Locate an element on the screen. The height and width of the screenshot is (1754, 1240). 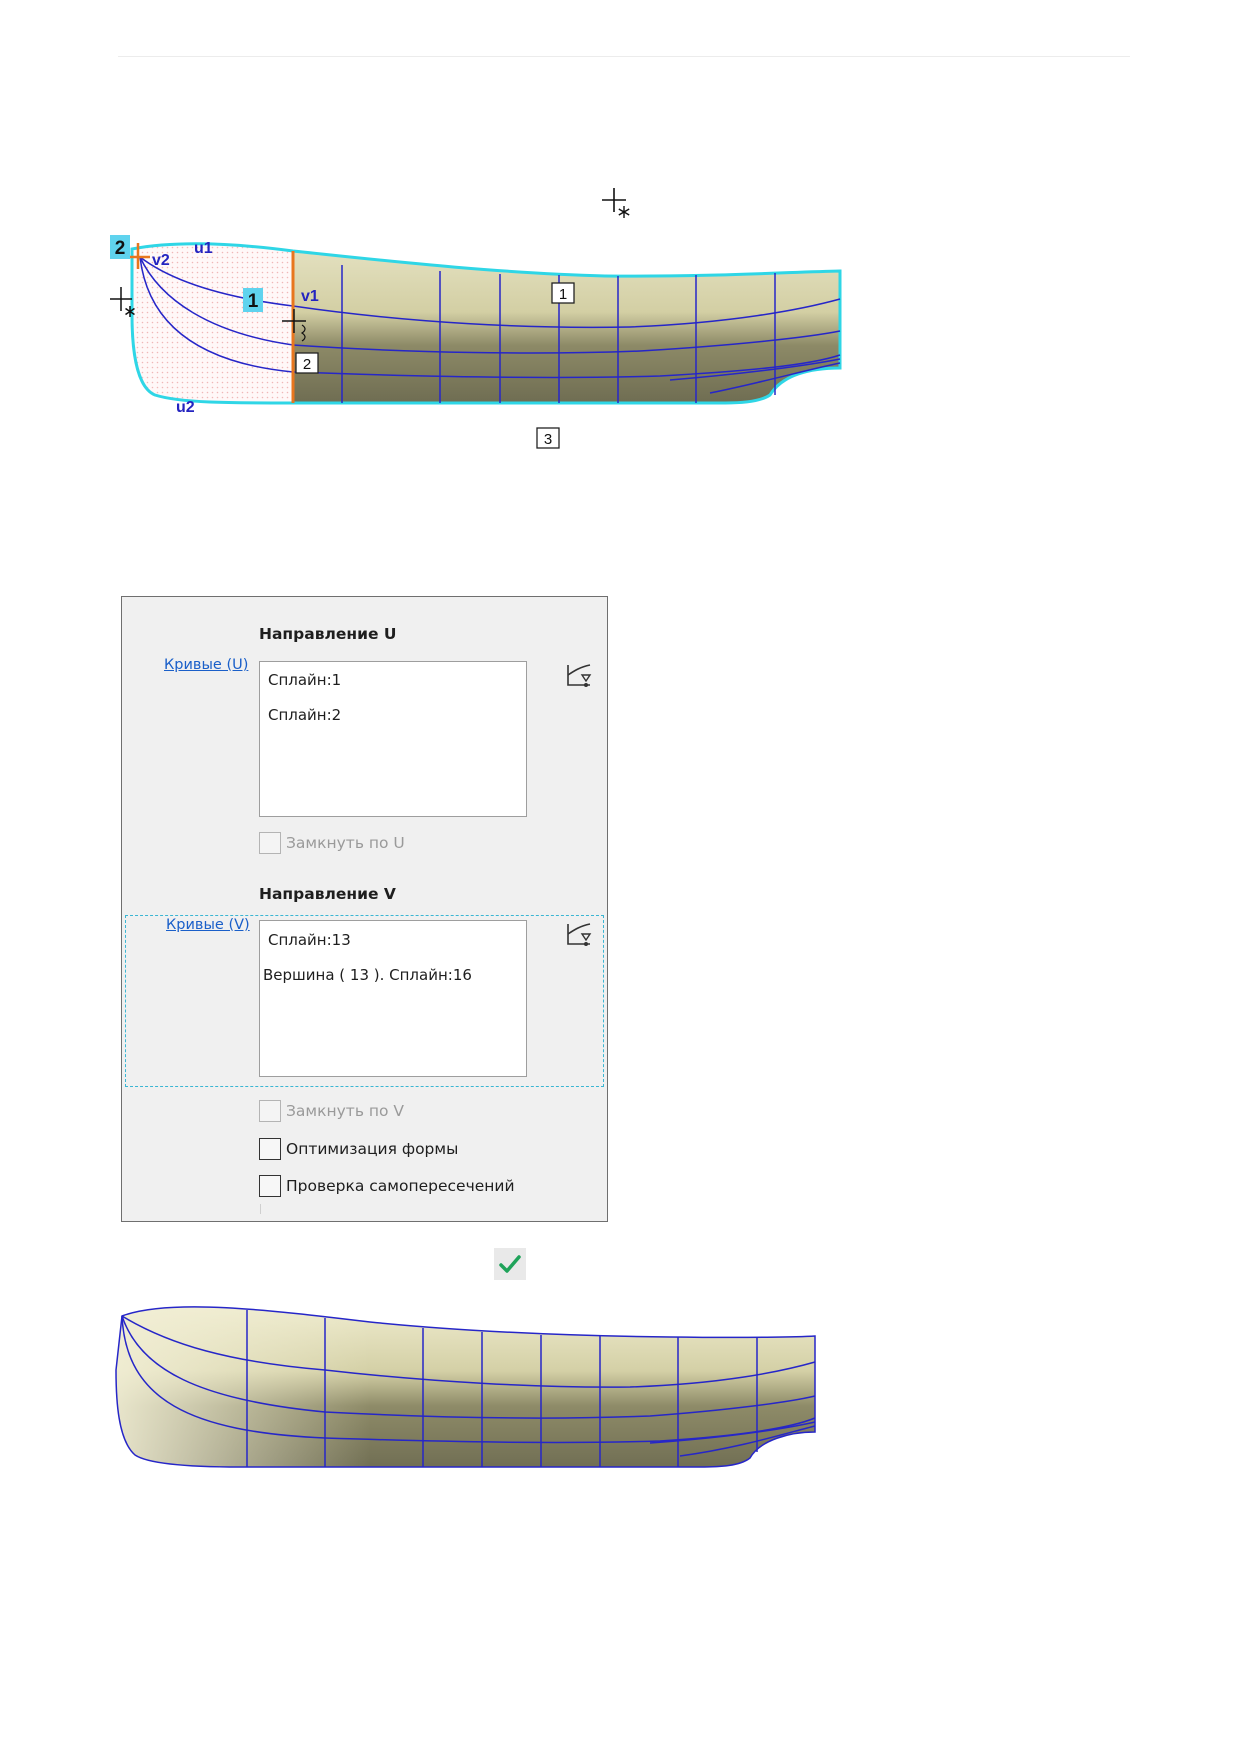
list-item: Сплайн:2 is located at coordinates (304, 715).